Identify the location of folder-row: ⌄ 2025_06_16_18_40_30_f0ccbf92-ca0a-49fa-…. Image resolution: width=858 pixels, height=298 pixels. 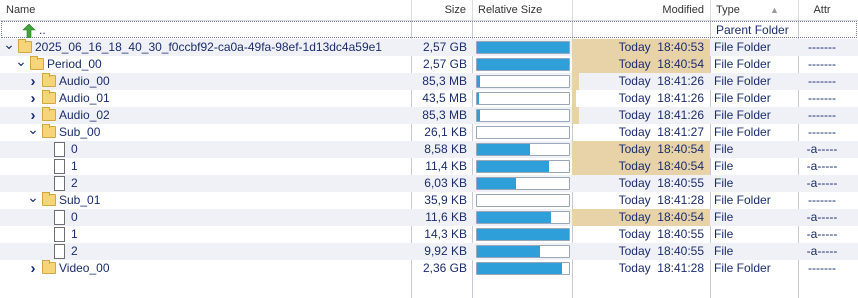
(429, 46).